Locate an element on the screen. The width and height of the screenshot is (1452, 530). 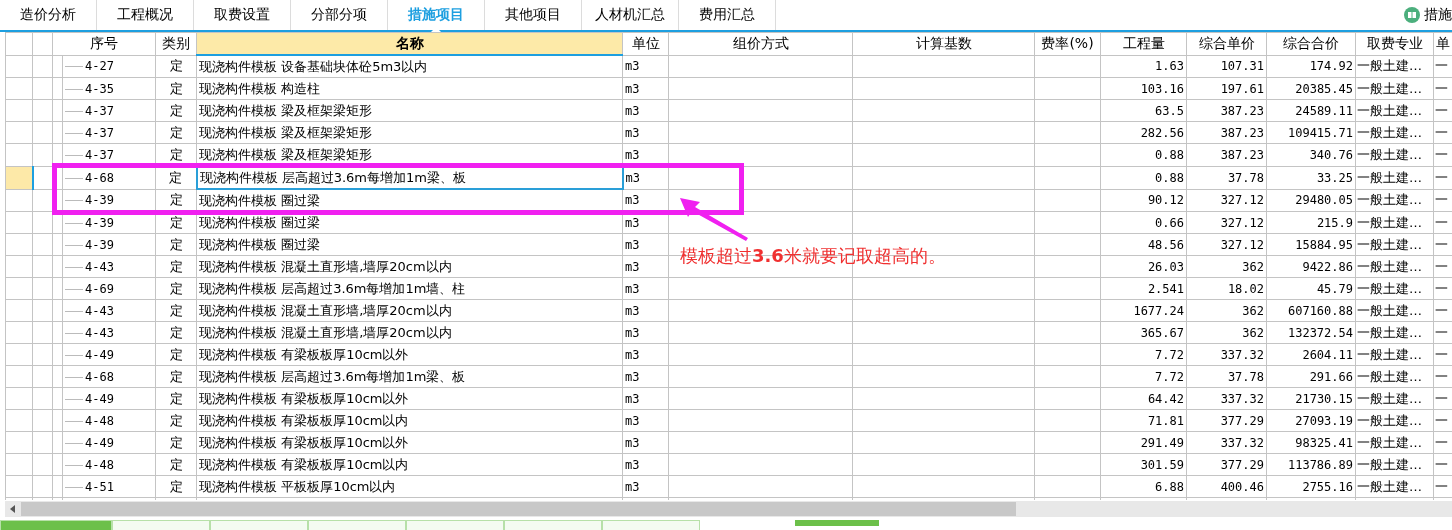
tab: 工程概况 is located at coordinates (145, 15).